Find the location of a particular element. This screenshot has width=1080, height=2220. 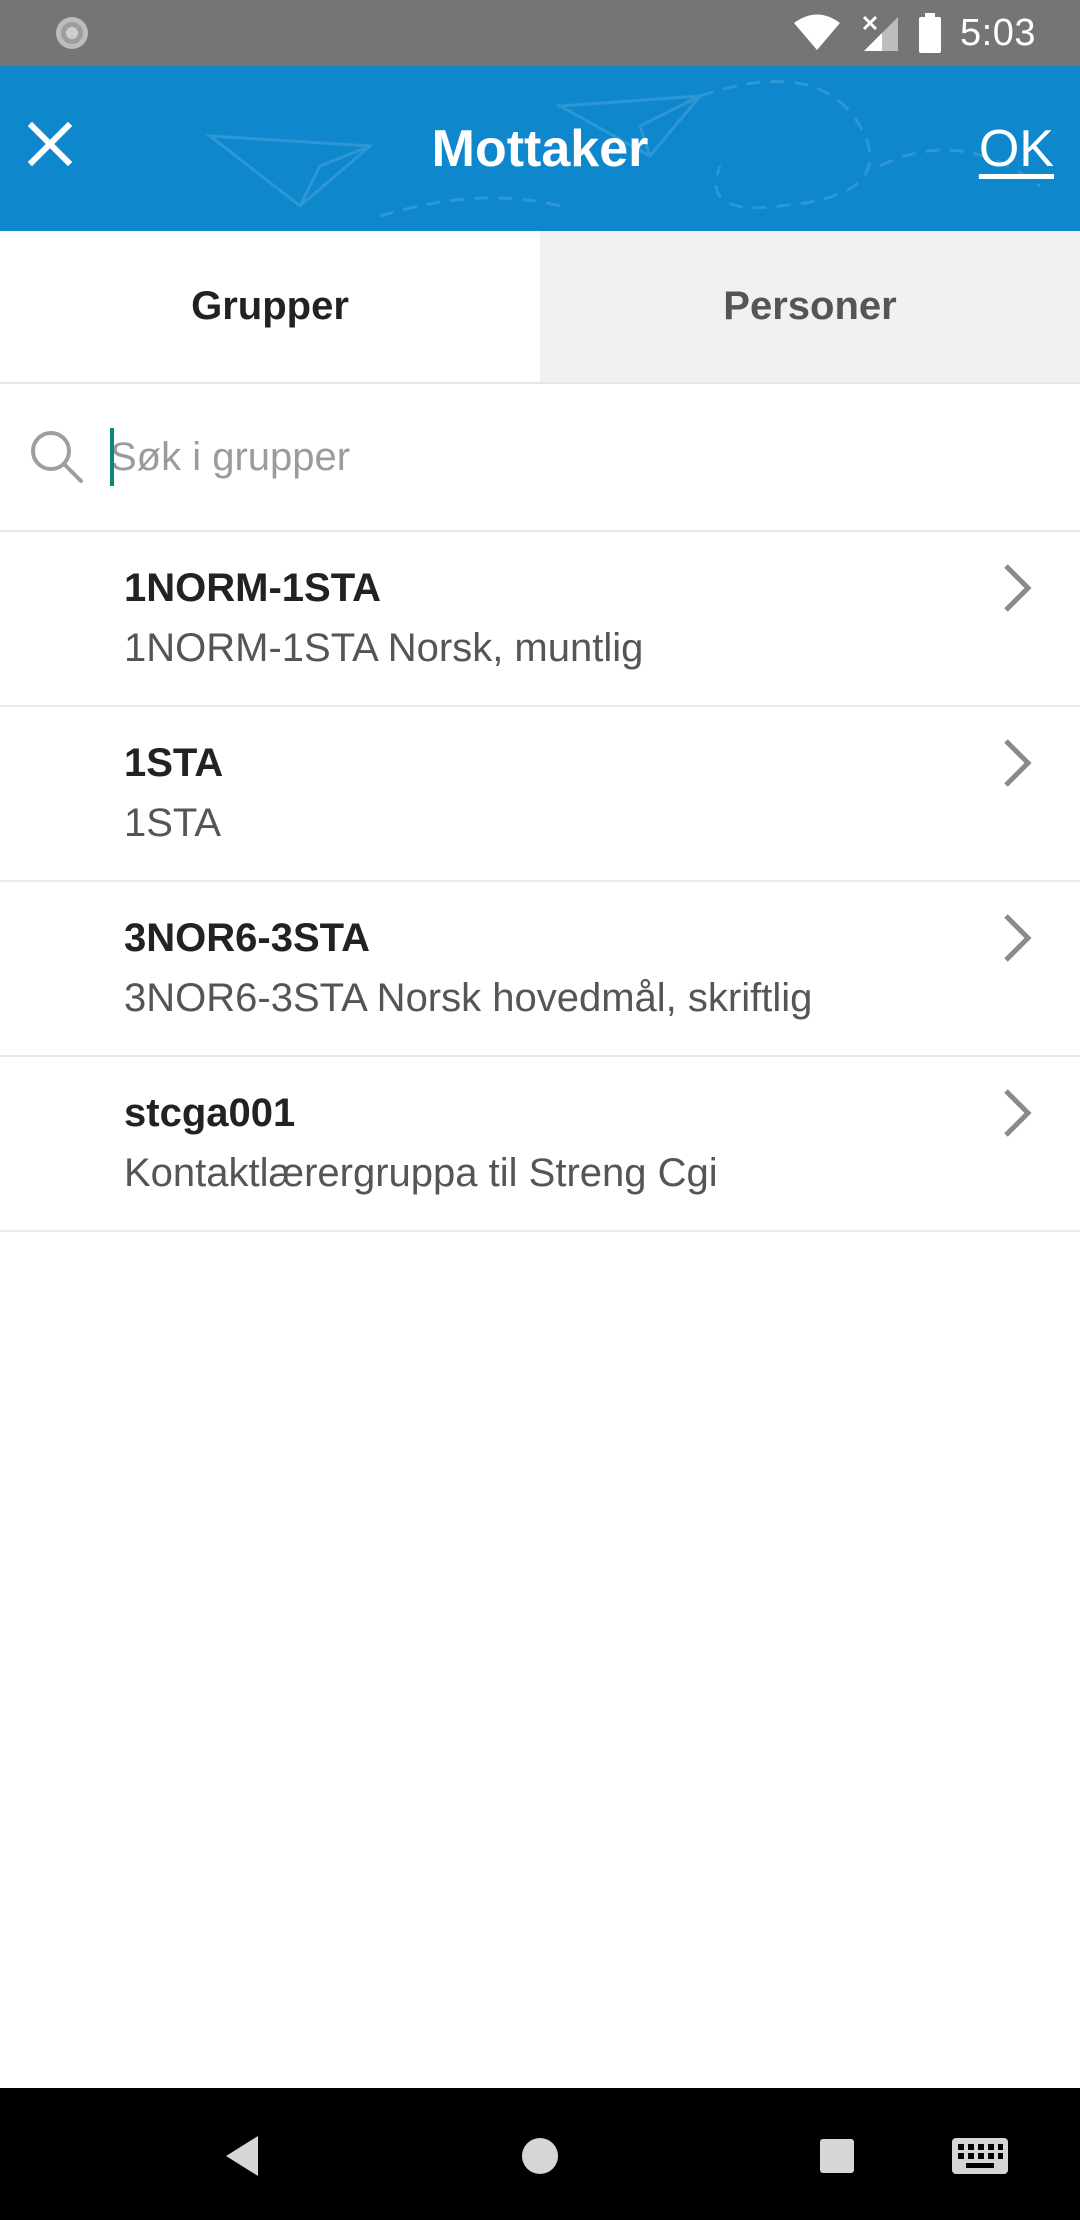

home-button is located at coordinates (540, 2156).